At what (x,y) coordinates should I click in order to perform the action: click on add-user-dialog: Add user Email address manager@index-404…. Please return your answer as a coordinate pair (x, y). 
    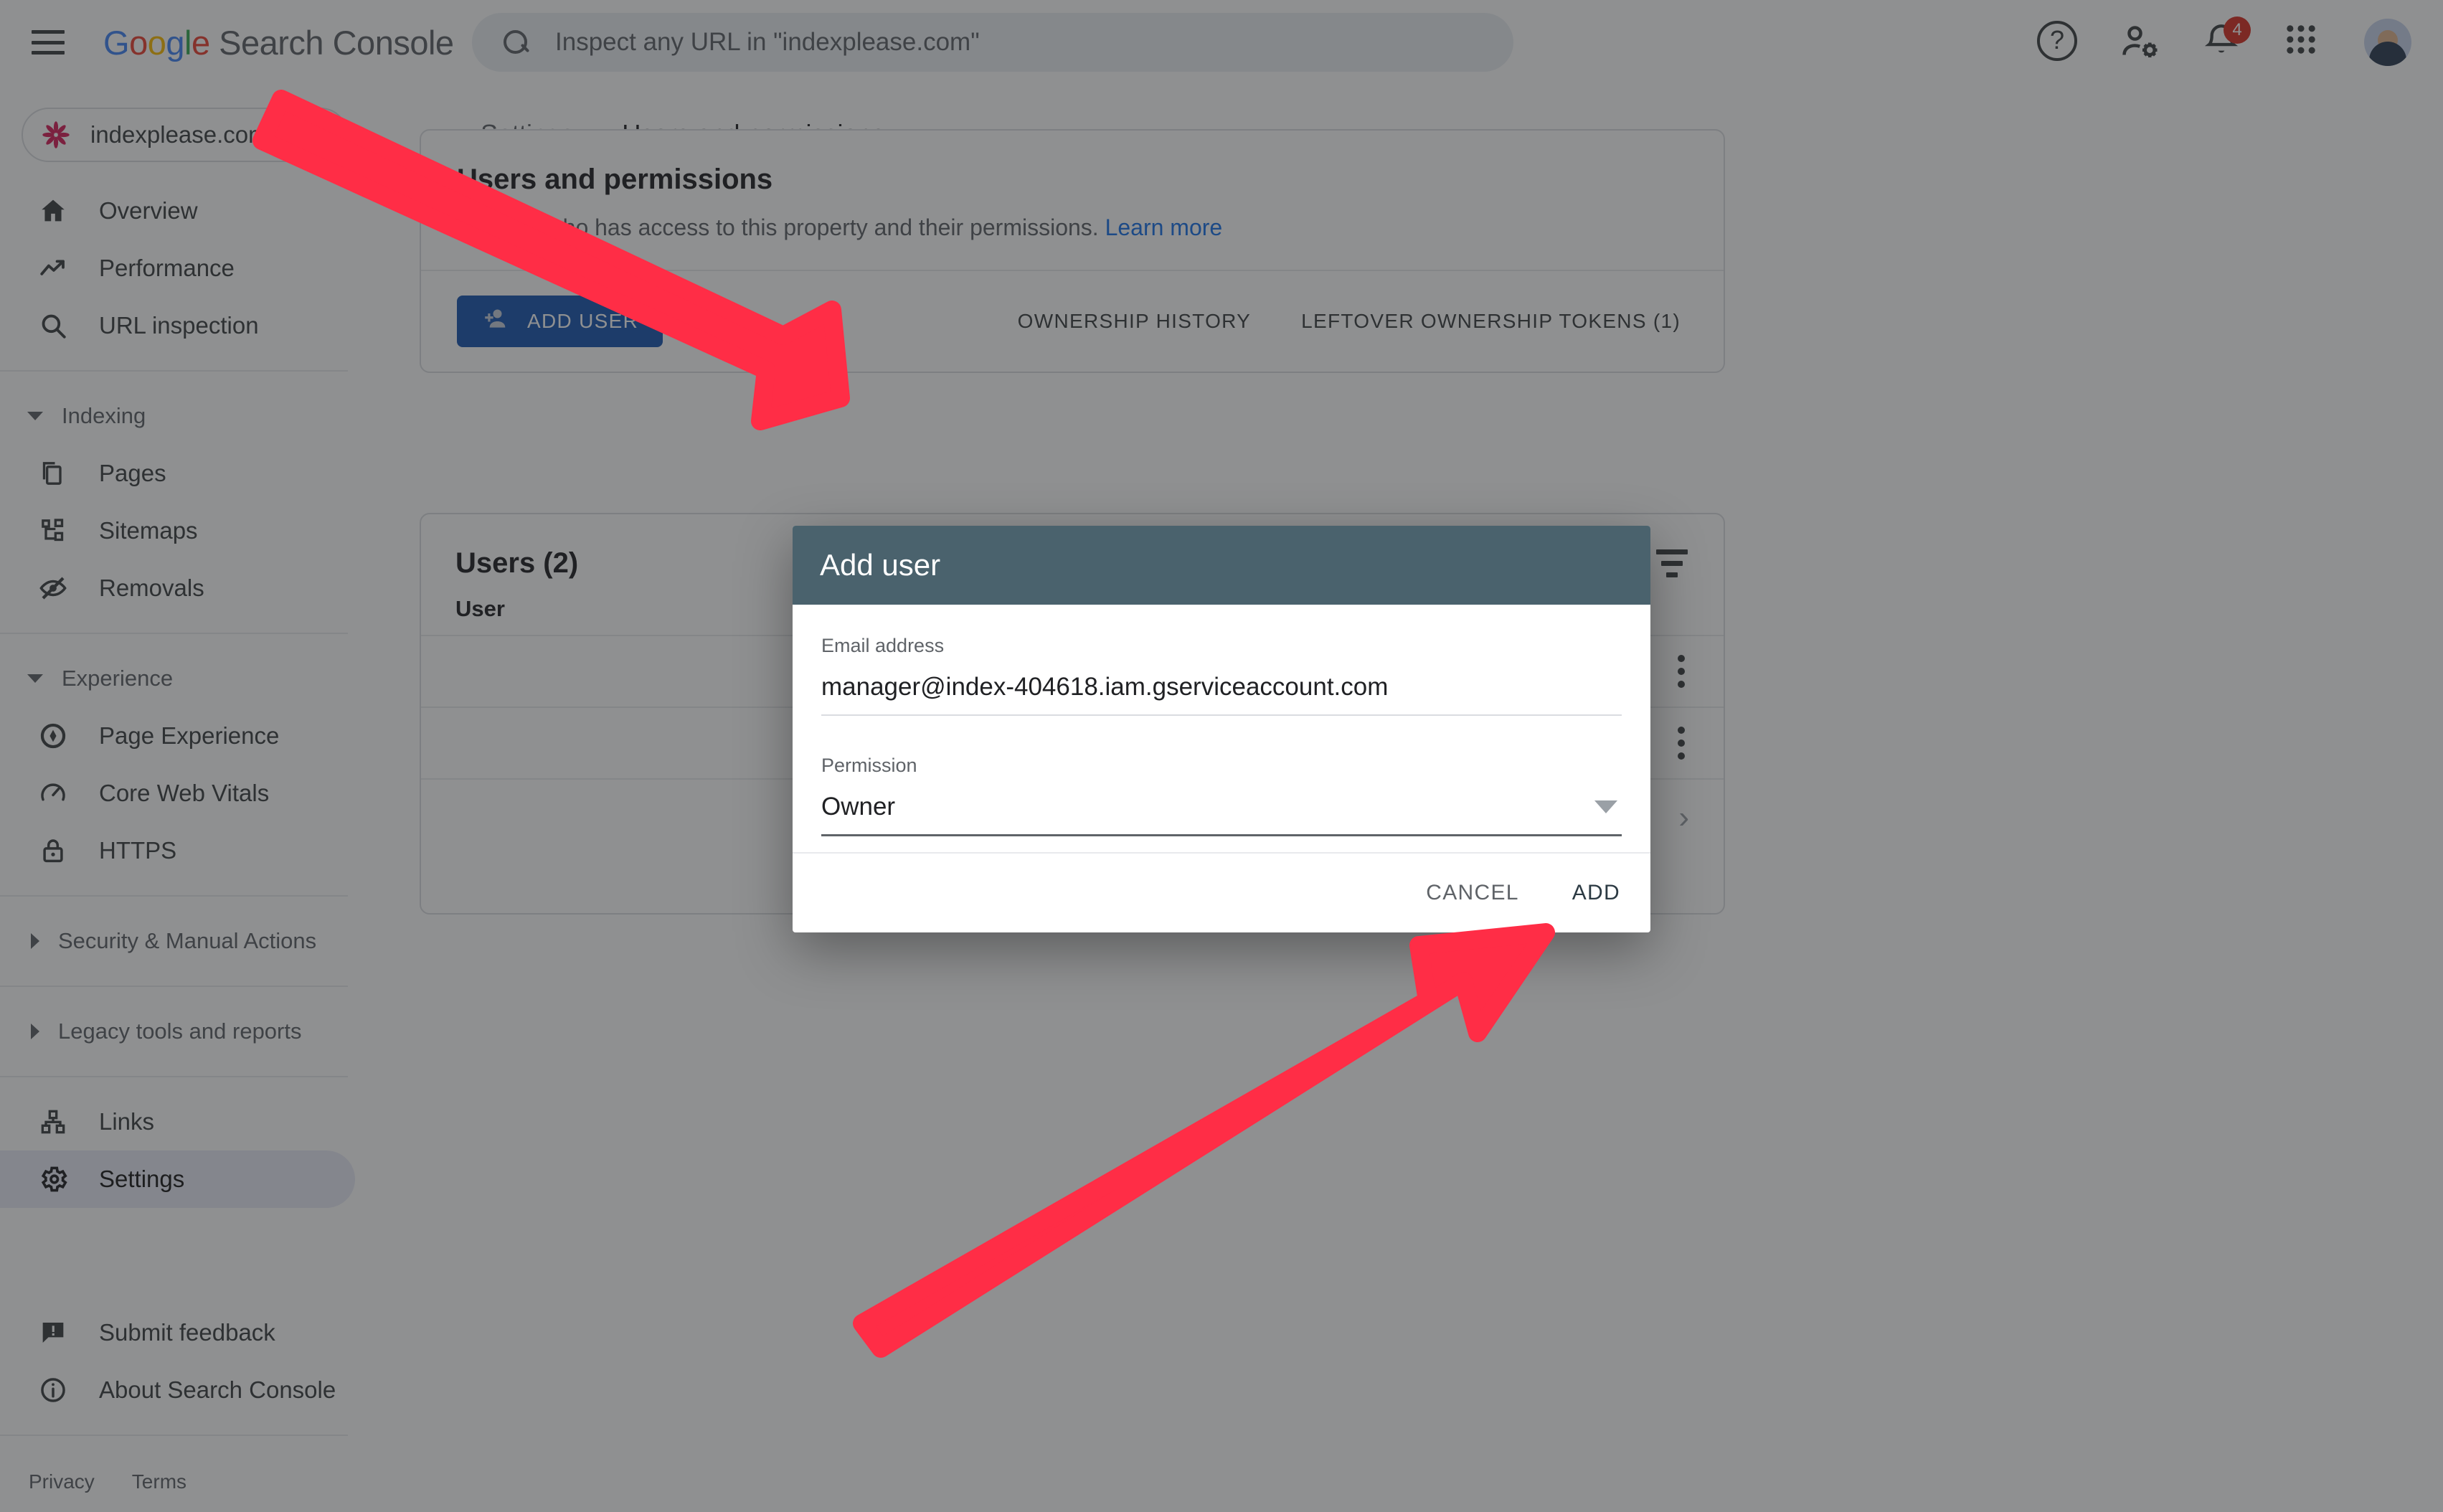
    Looking at the image, I should click on (1221, 729).